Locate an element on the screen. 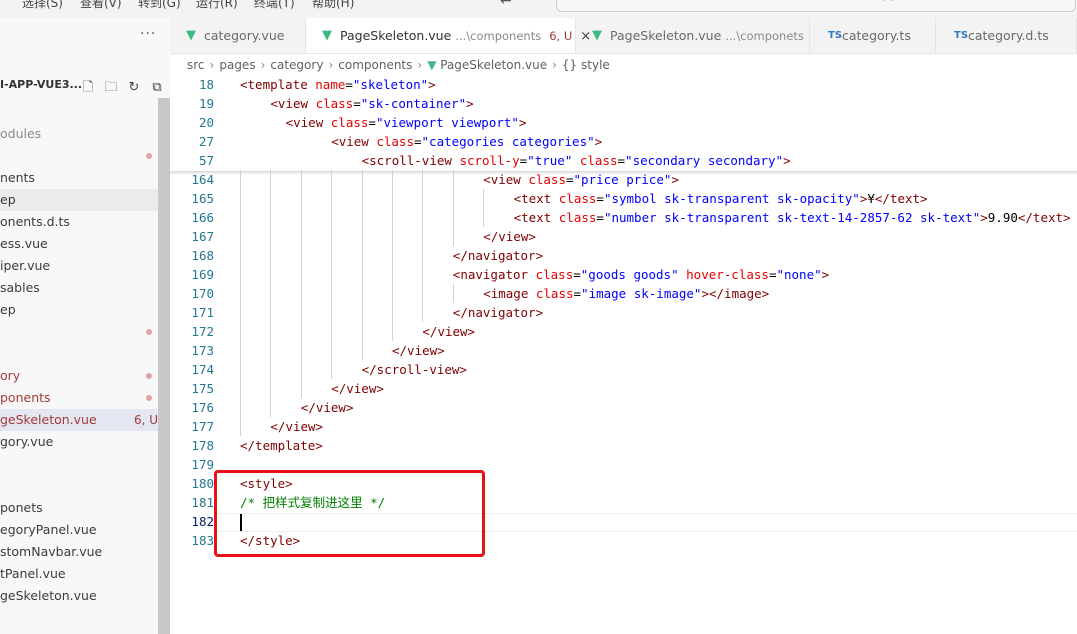  file-tree-item: onents.d.ts is located at coordinates (79, 222).